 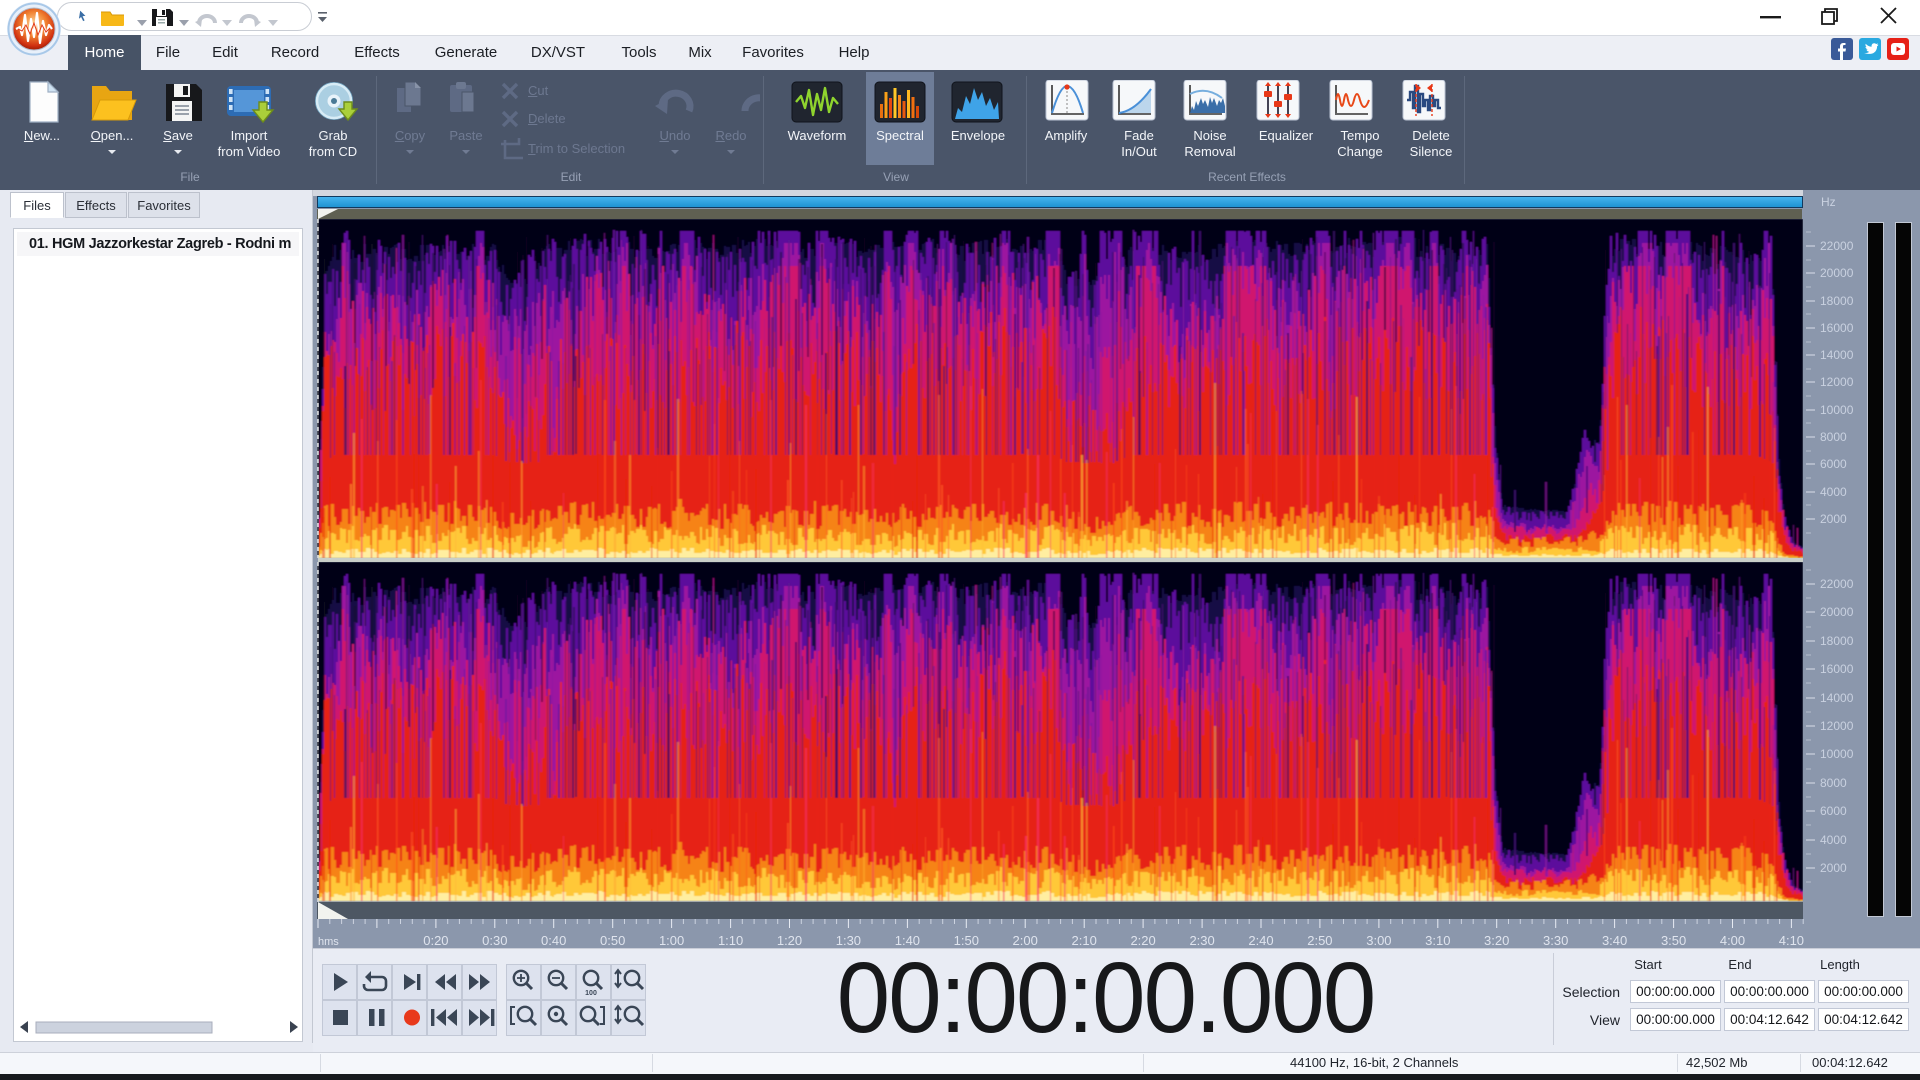 I want to click on svg-text: 0:50, so click(x=612, y=940).